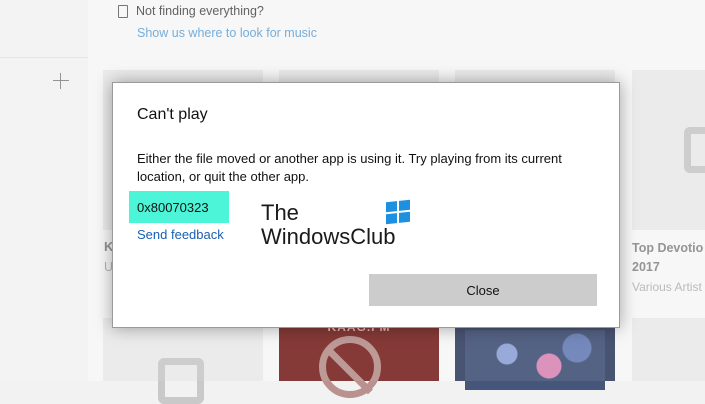 The width and height of the screenshot is (705, 404). Describe the element at coordinates (172, 114) in the screenshot. I see `dialog-title: Can't play` at that location.